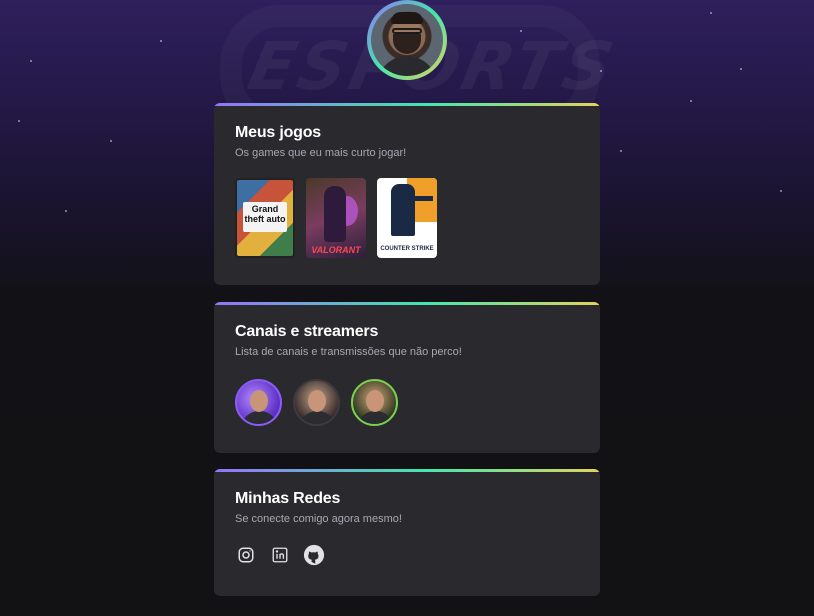 The height and width of the screenshot is (616, 814). Describe the element at coordinates (288, 498) in the screenshot. I see `socials-title: Minhas Redes` at that location.